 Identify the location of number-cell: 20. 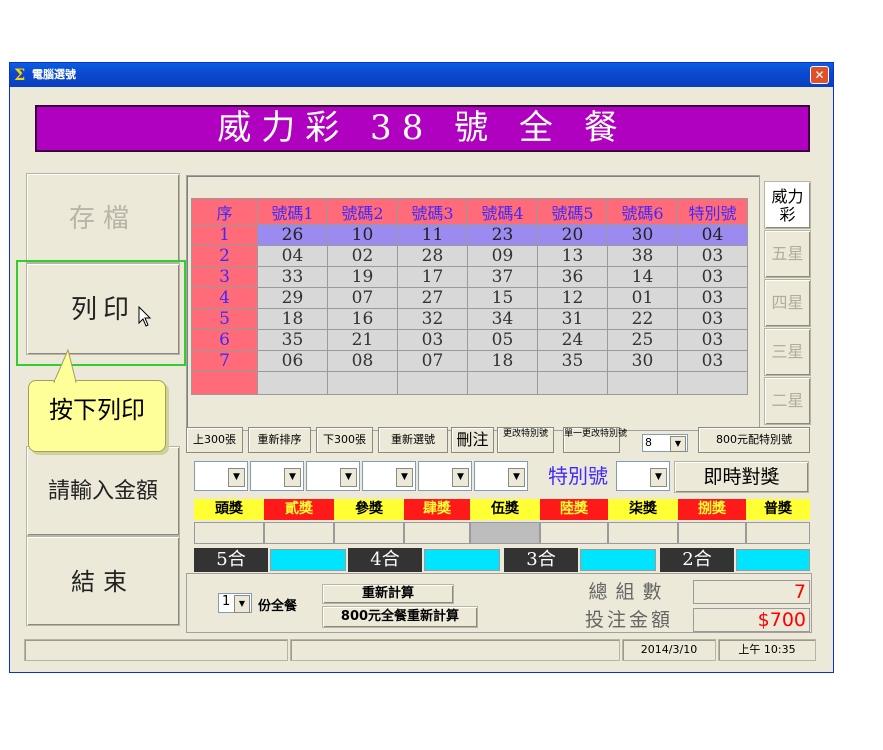
(572, 235).